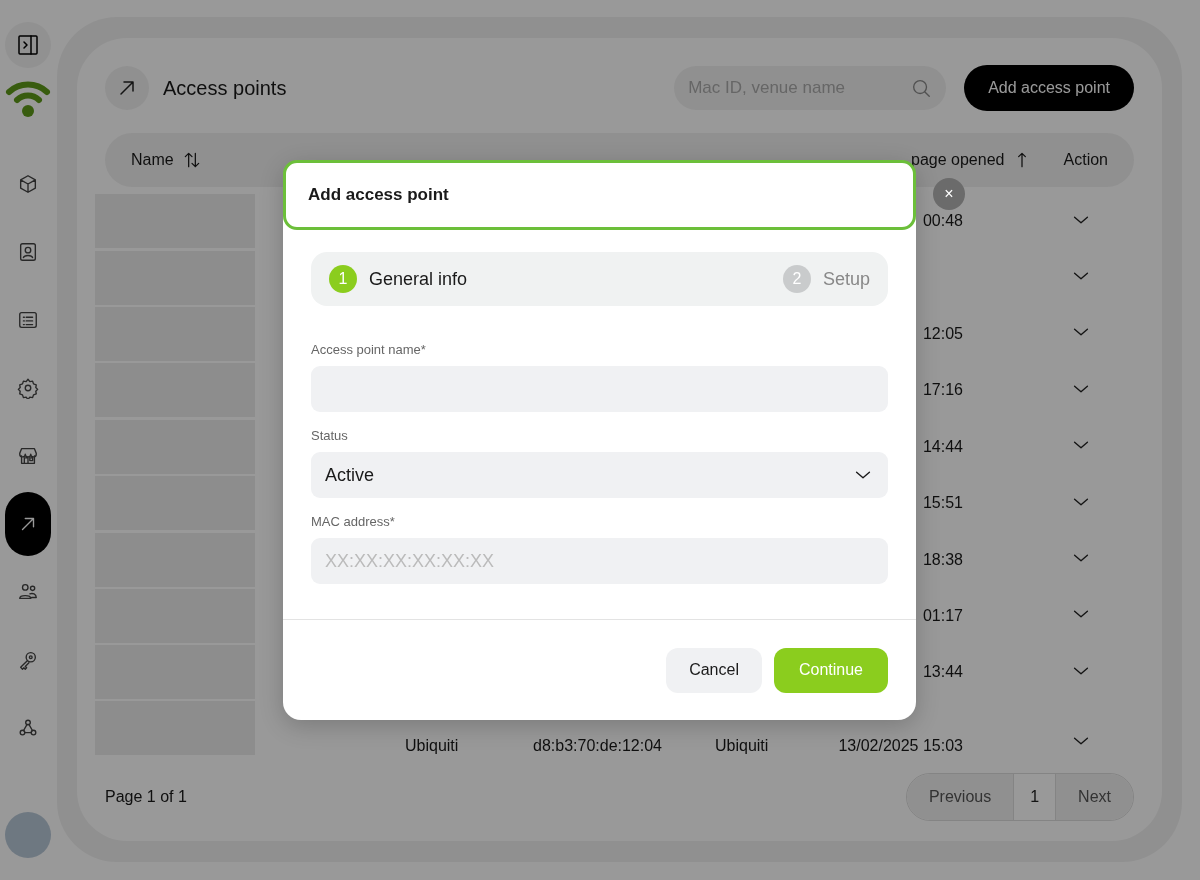 The image size is (1200, 880). What do you see at coordinates (28, 524) in the screenshot?
I see `sidebar-item` at bounding box center [28, 524].